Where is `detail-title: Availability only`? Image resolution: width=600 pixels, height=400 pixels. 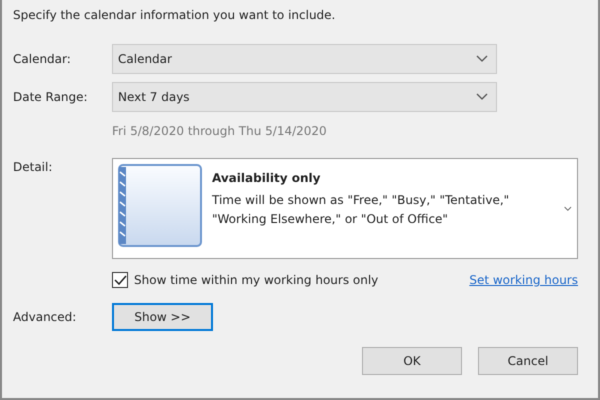
detail-title: Availability only is located at coordinates (267, 178).